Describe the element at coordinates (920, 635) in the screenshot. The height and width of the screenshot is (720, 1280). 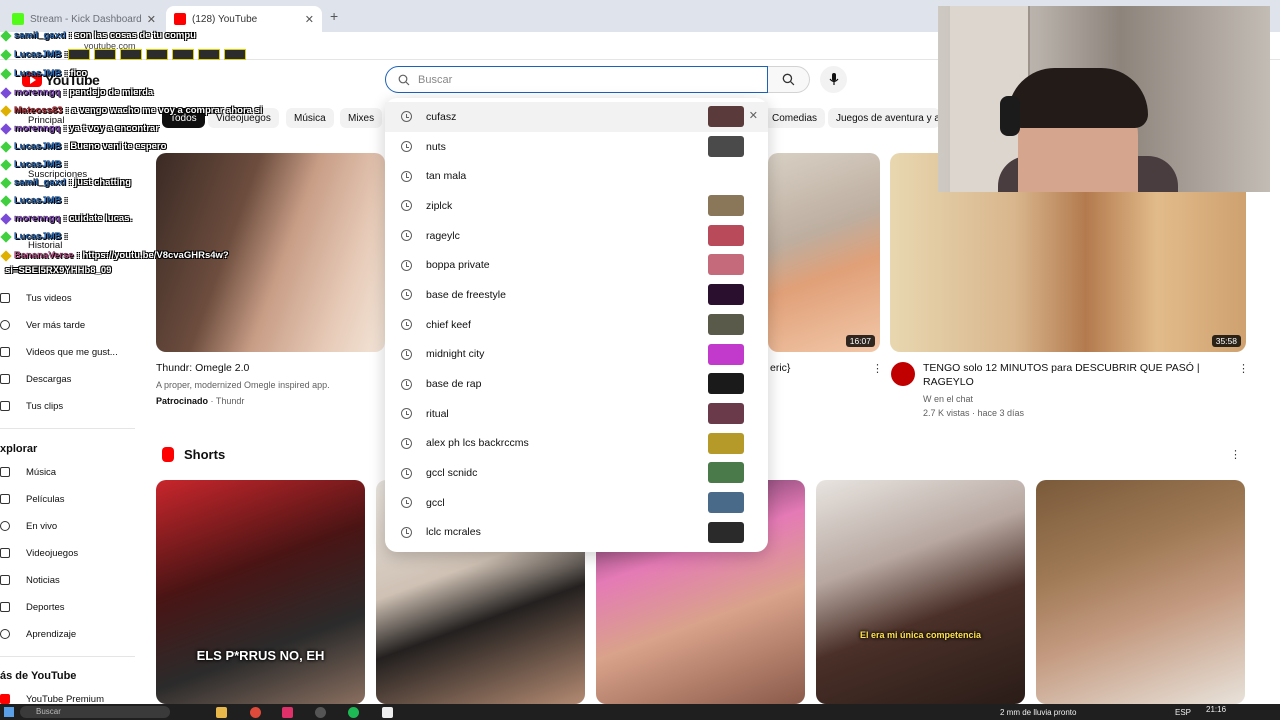
I see `short-caption: El era mi única competencia` at that location.